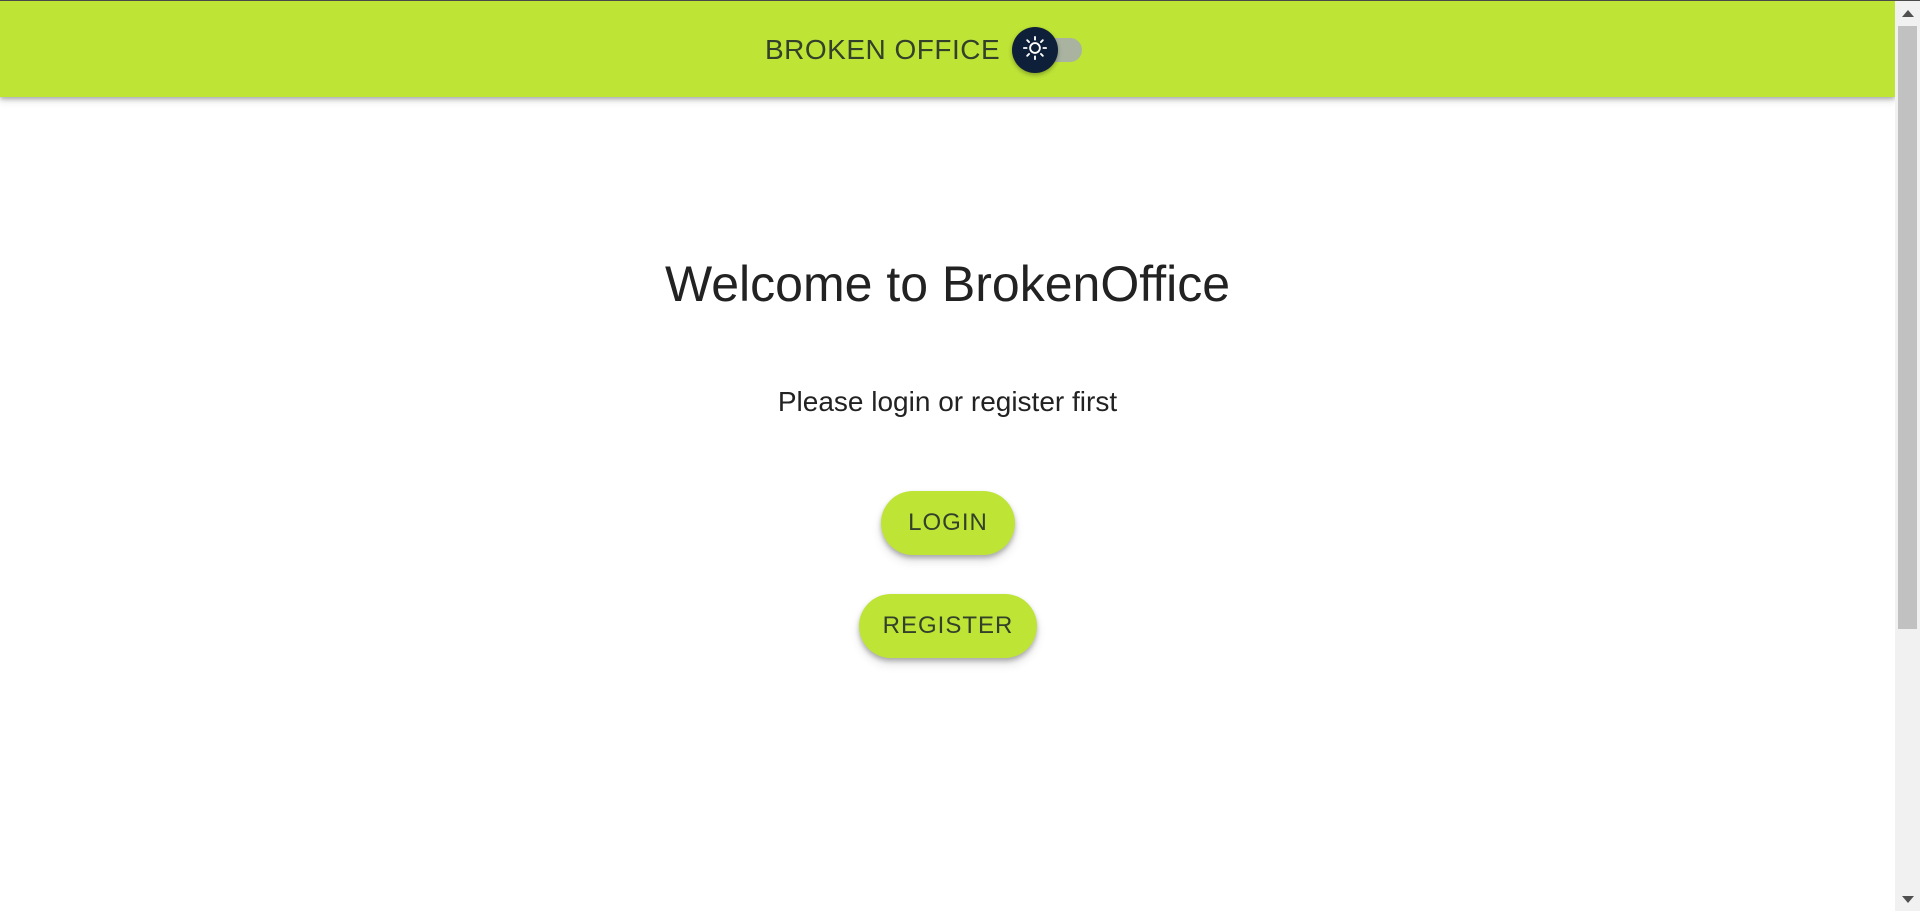 The width and height of the screenshot is (1920, 911). I want to click on sun-icon, so click(1035, 50).